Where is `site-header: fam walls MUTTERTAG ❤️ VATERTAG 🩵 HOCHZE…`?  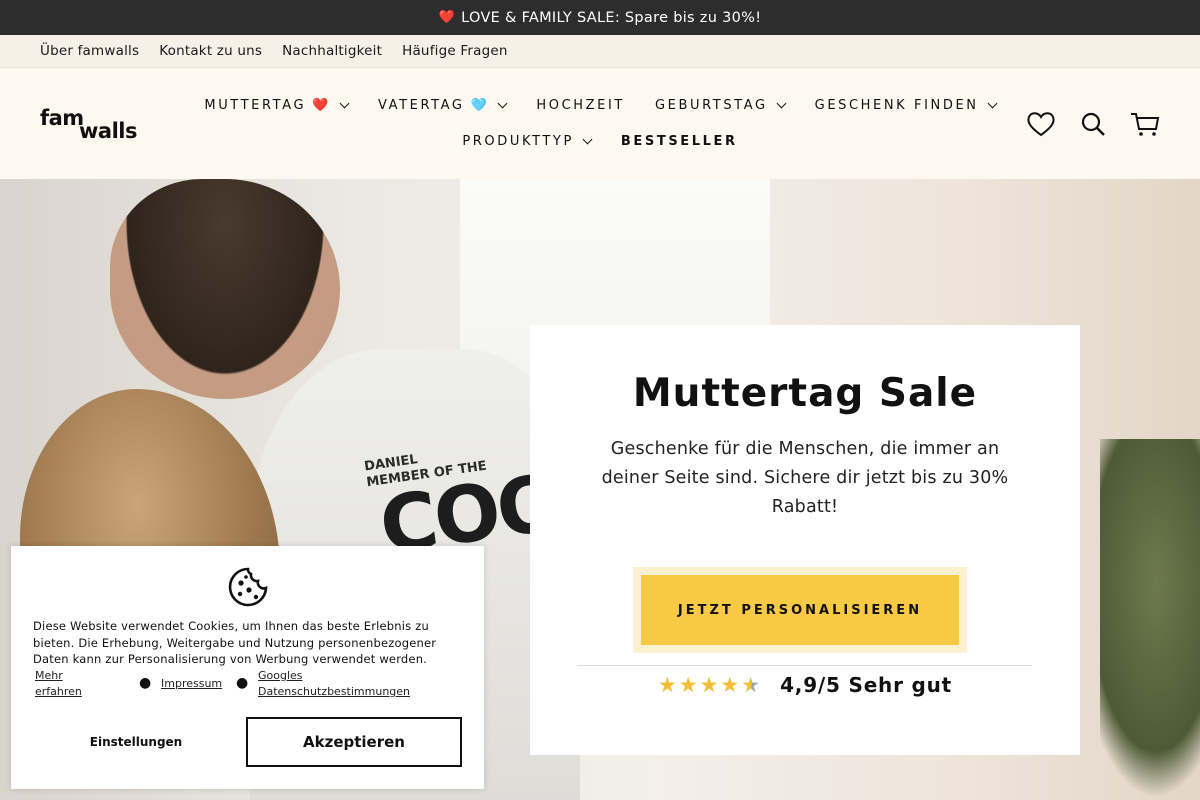 site-header: fam walls MUTTERTAG ❤️ VATERTAG 🩵 HOCHZE… is located at coordinates (600, 123).